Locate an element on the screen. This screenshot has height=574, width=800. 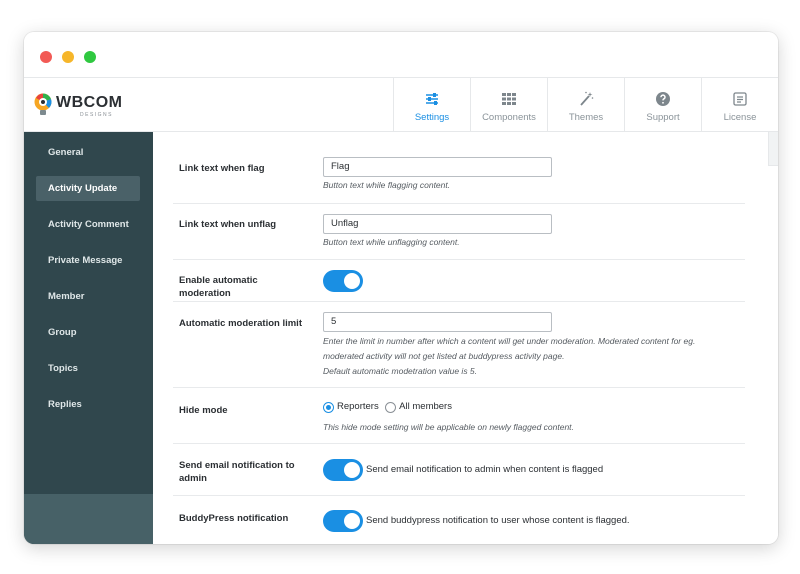
sidebar-item-member: Member is located at coordinates (88, 296).